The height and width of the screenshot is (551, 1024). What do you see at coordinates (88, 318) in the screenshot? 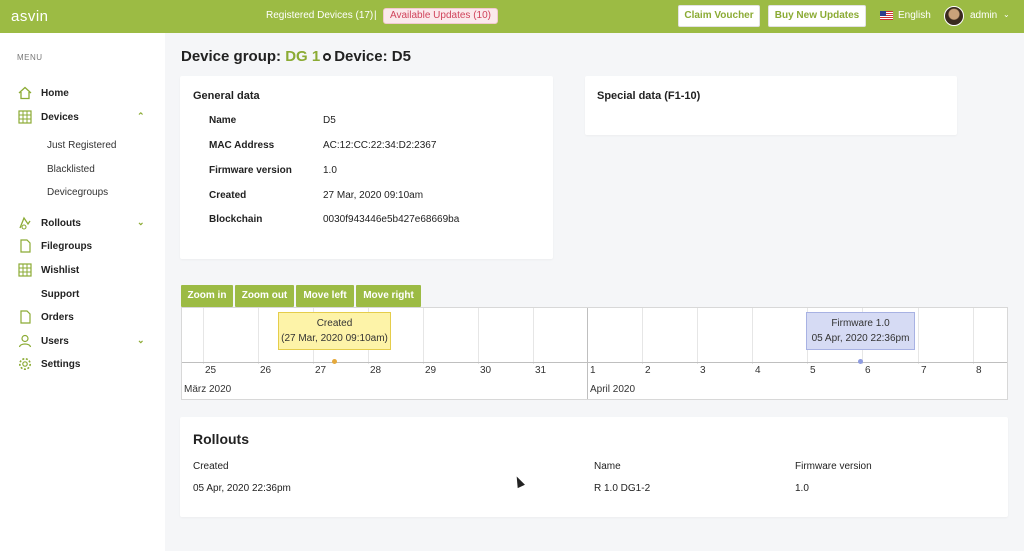
I see `sidebar-item-orders: Orders` at bounding box center [88, 318].